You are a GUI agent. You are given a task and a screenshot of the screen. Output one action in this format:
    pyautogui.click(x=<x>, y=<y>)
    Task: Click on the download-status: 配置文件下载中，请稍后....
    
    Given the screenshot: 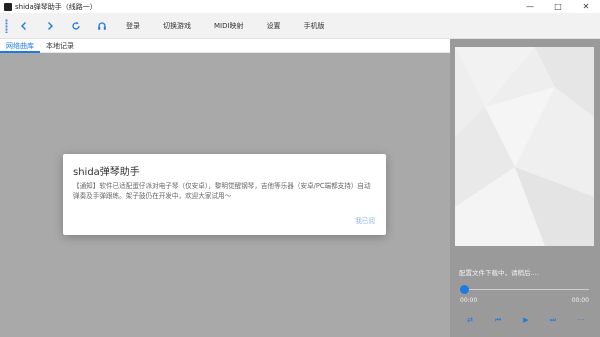 What is the action you would take?
    pyautogui.click(x=499, y=273)
    